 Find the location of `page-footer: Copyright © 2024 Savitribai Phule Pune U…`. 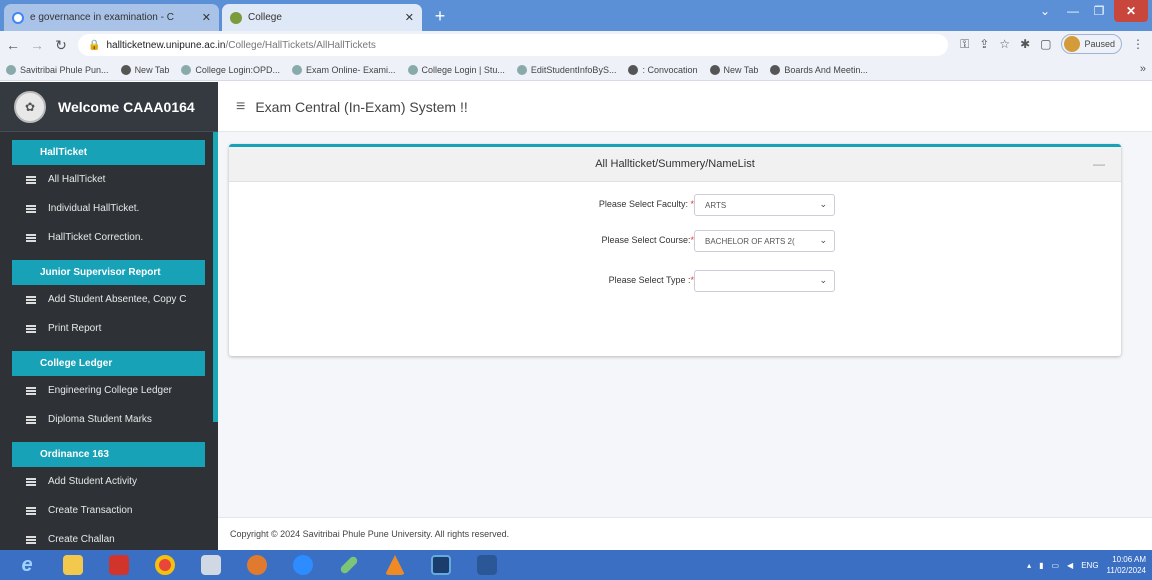

page-footer: Copyright © 2024 Savitribai Phule Pune U… is located at coordinates (685, 533).